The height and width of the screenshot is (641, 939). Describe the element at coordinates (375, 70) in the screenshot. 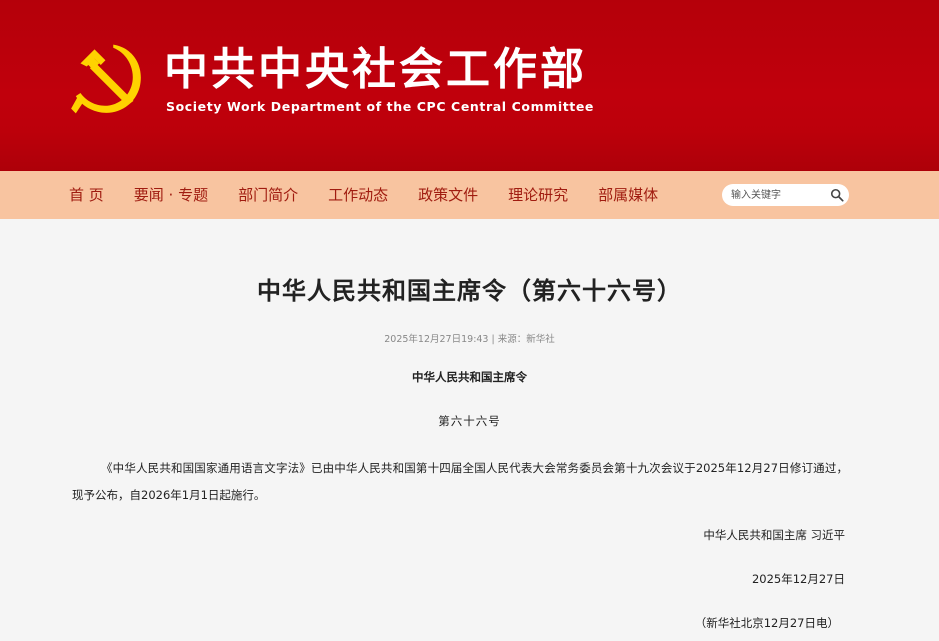

I see `site-title: 中共中央社会工作部` at that location.